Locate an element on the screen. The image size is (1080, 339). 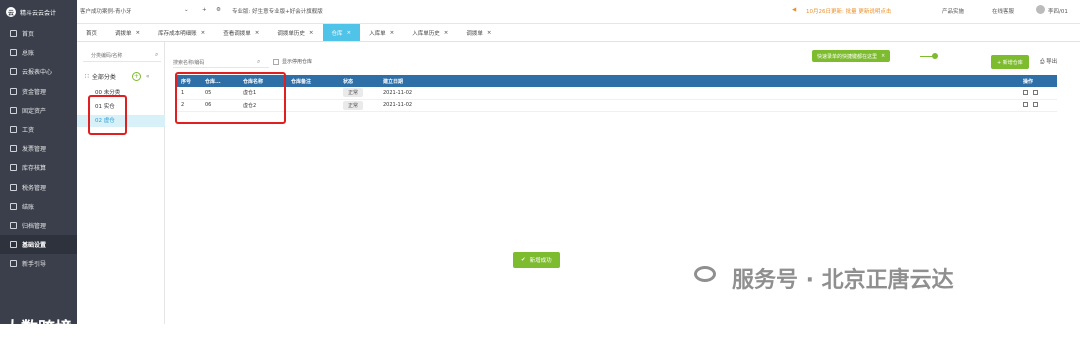
sidebar-item-label: 总账 is located at coordinates (28, 54).